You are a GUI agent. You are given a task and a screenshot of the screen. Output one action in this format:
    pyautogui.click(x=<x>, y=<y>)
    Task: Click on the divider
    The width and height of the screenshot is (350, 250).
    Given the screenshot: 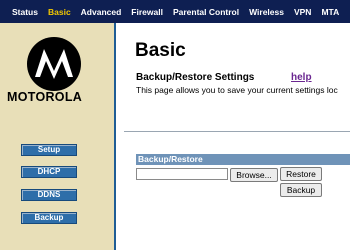 What is the action you would take?
    pyautogui.click(x=237, y=131)
    